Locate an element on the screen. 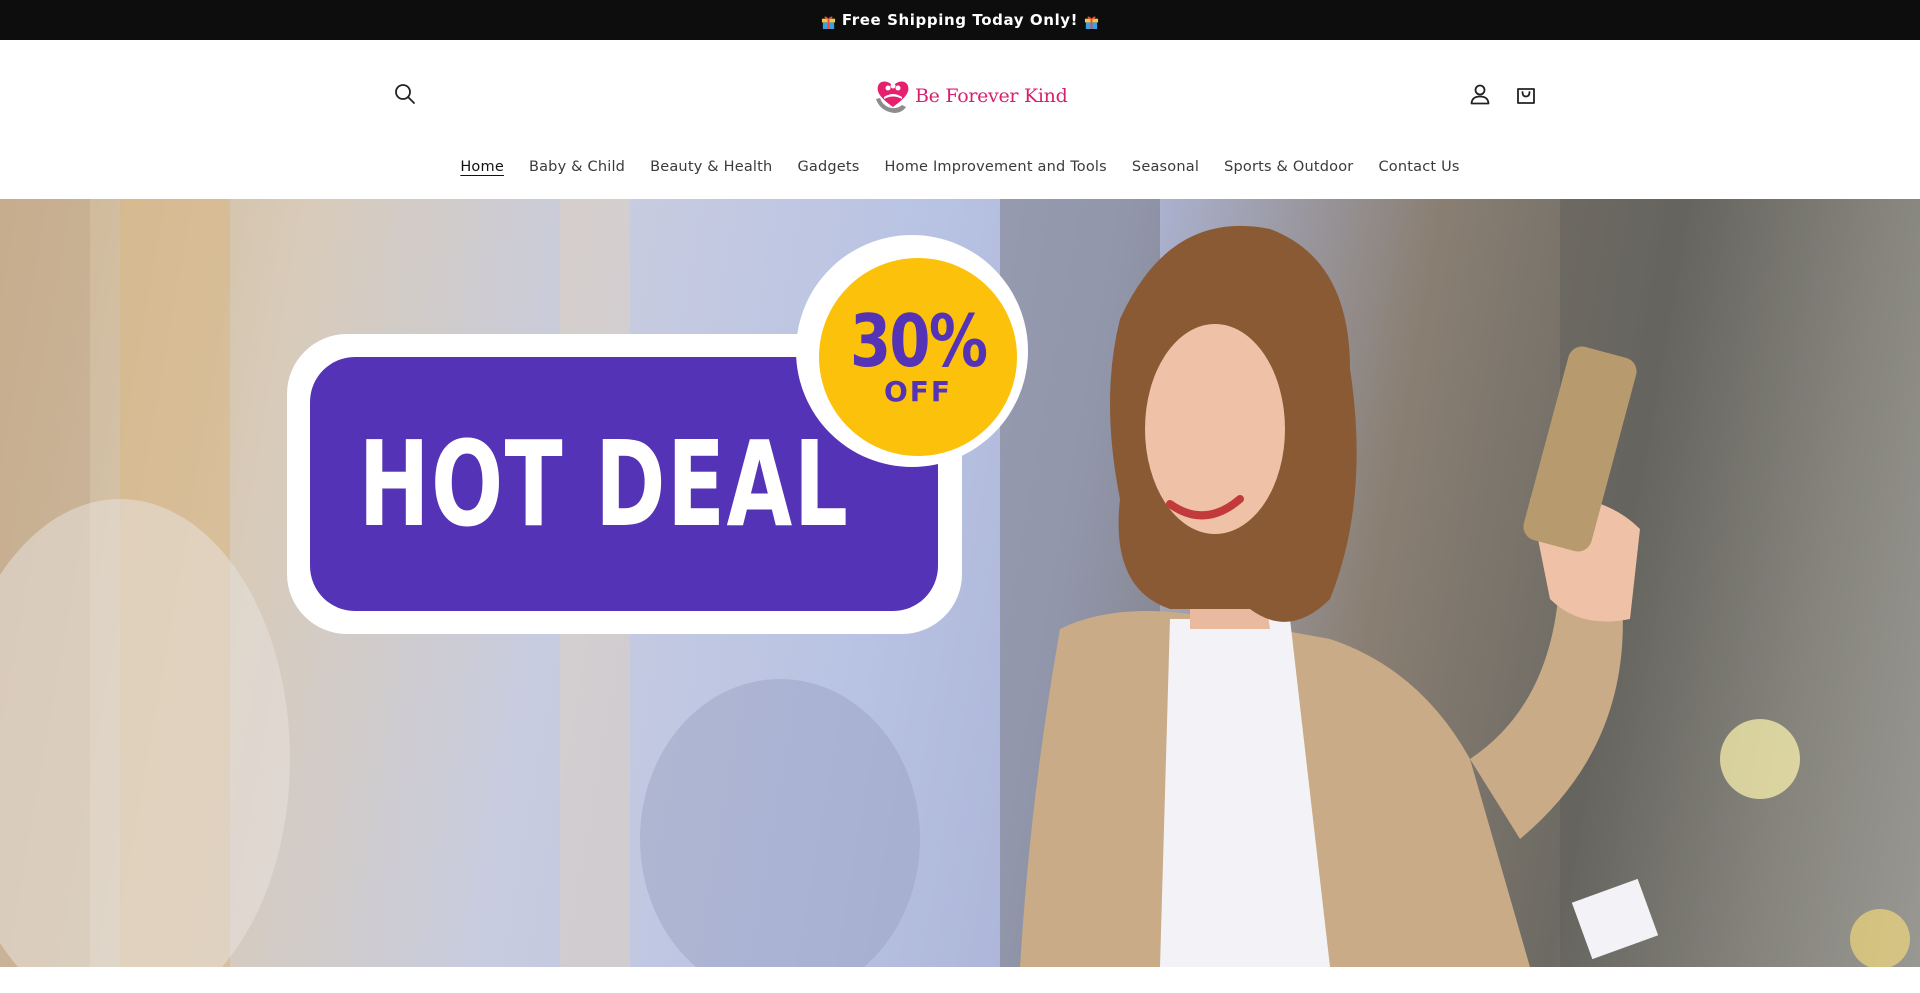  announcement-bar: Free Shipping Today Only! is located at coordinates (960, 20).